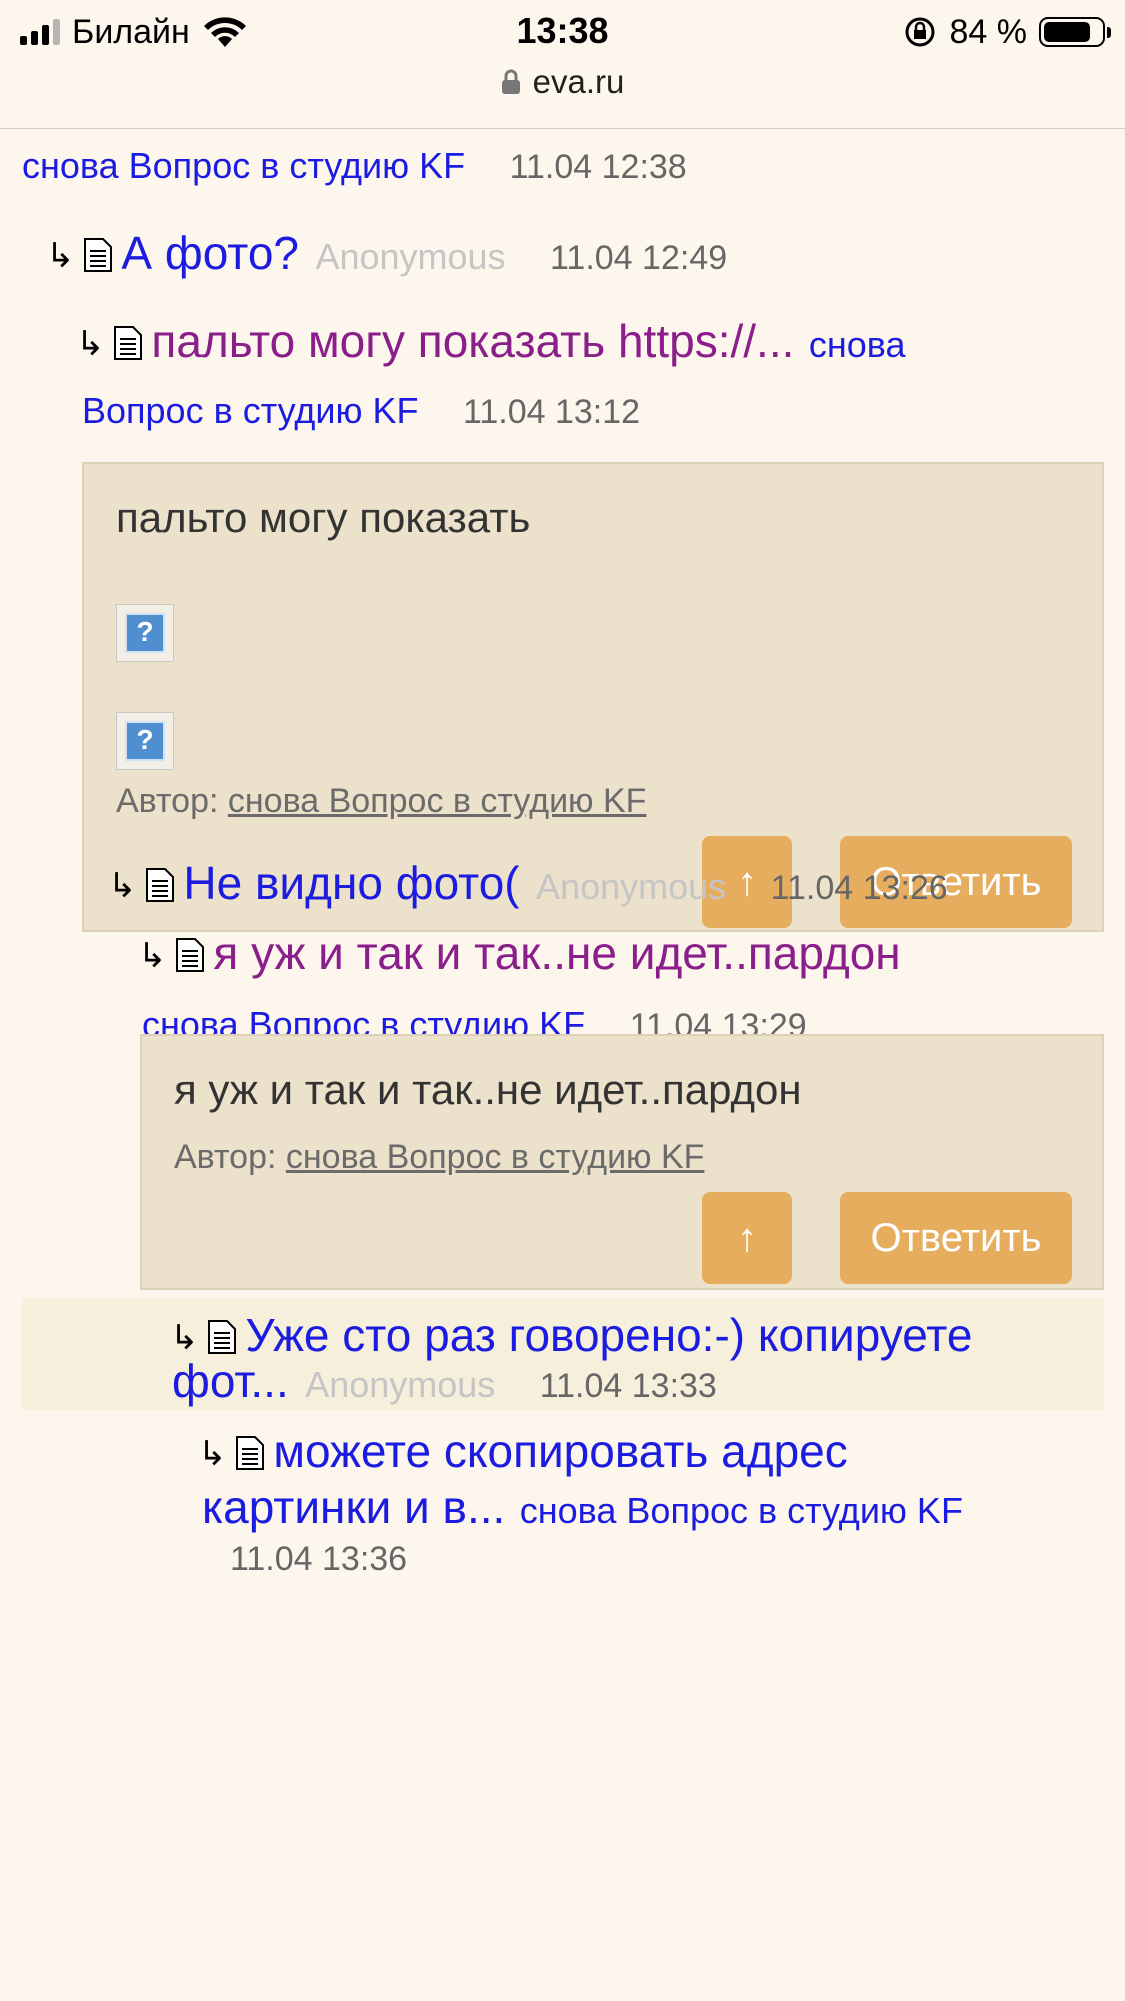 Image resolution: width=1125 pixels, height=2001 pixels. What do you see at coordinates (556, 953) in the screenshot?
I see `post-title-link: я уж и так и так..не идет..пардон` at bounding box center [556, 953].